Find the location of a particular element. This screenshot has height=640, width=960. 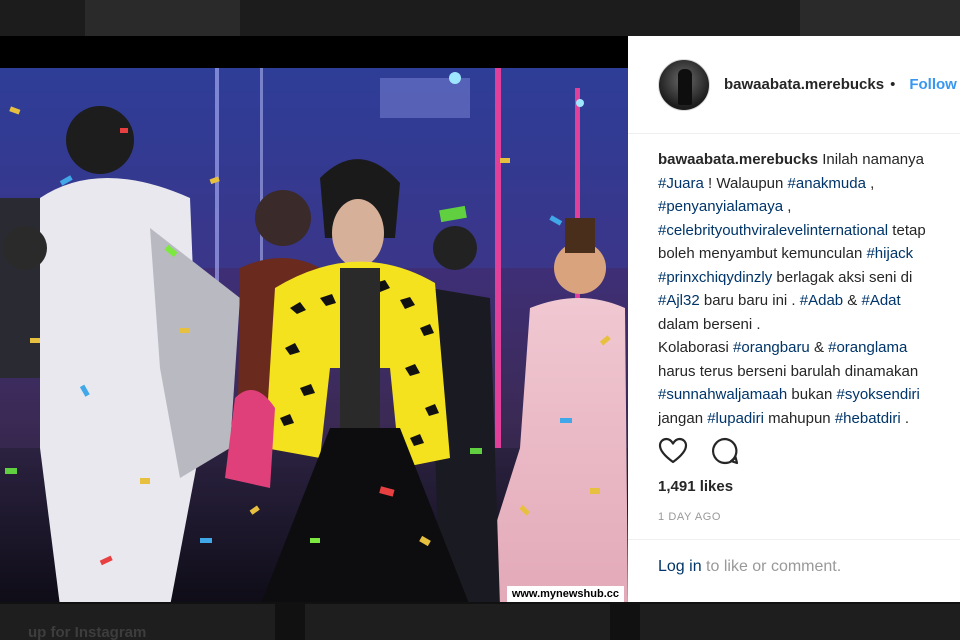

caption-line: Kolaborasi #orangbaru & #oranglama is located at coordinates (809, 348).